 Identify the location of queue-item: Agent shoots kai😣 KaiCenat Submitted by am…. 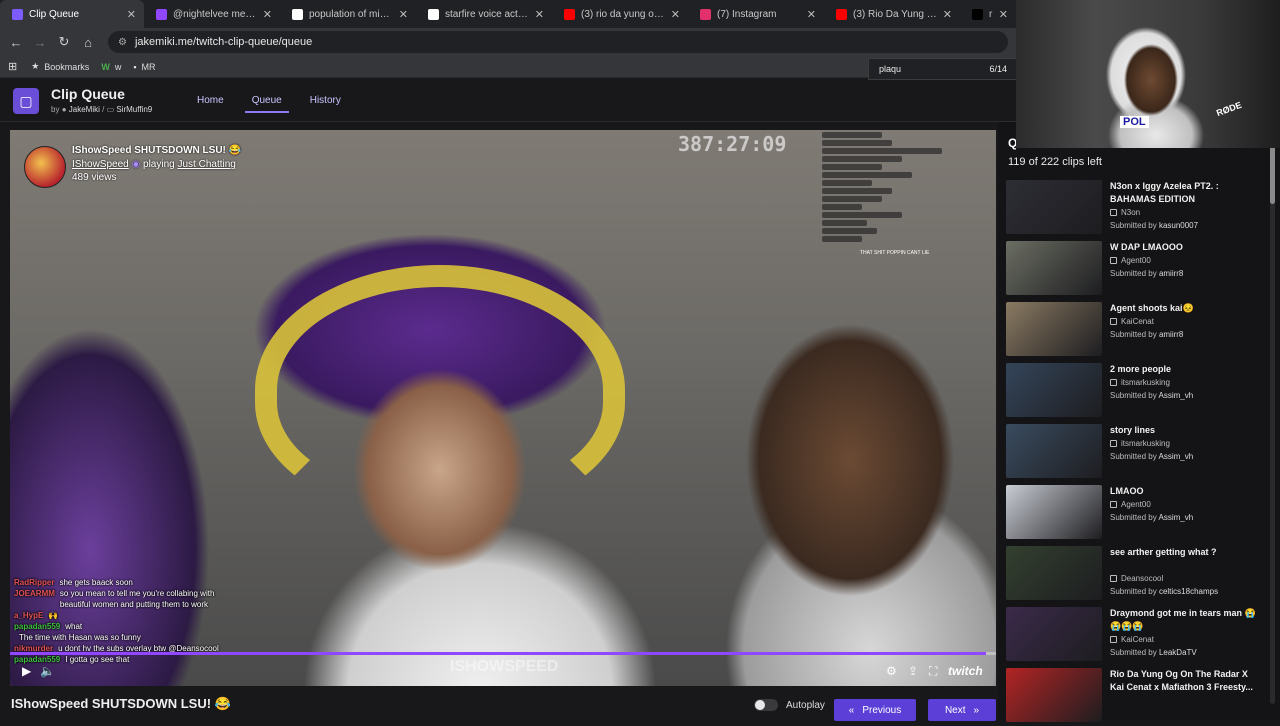
(1137, 331).